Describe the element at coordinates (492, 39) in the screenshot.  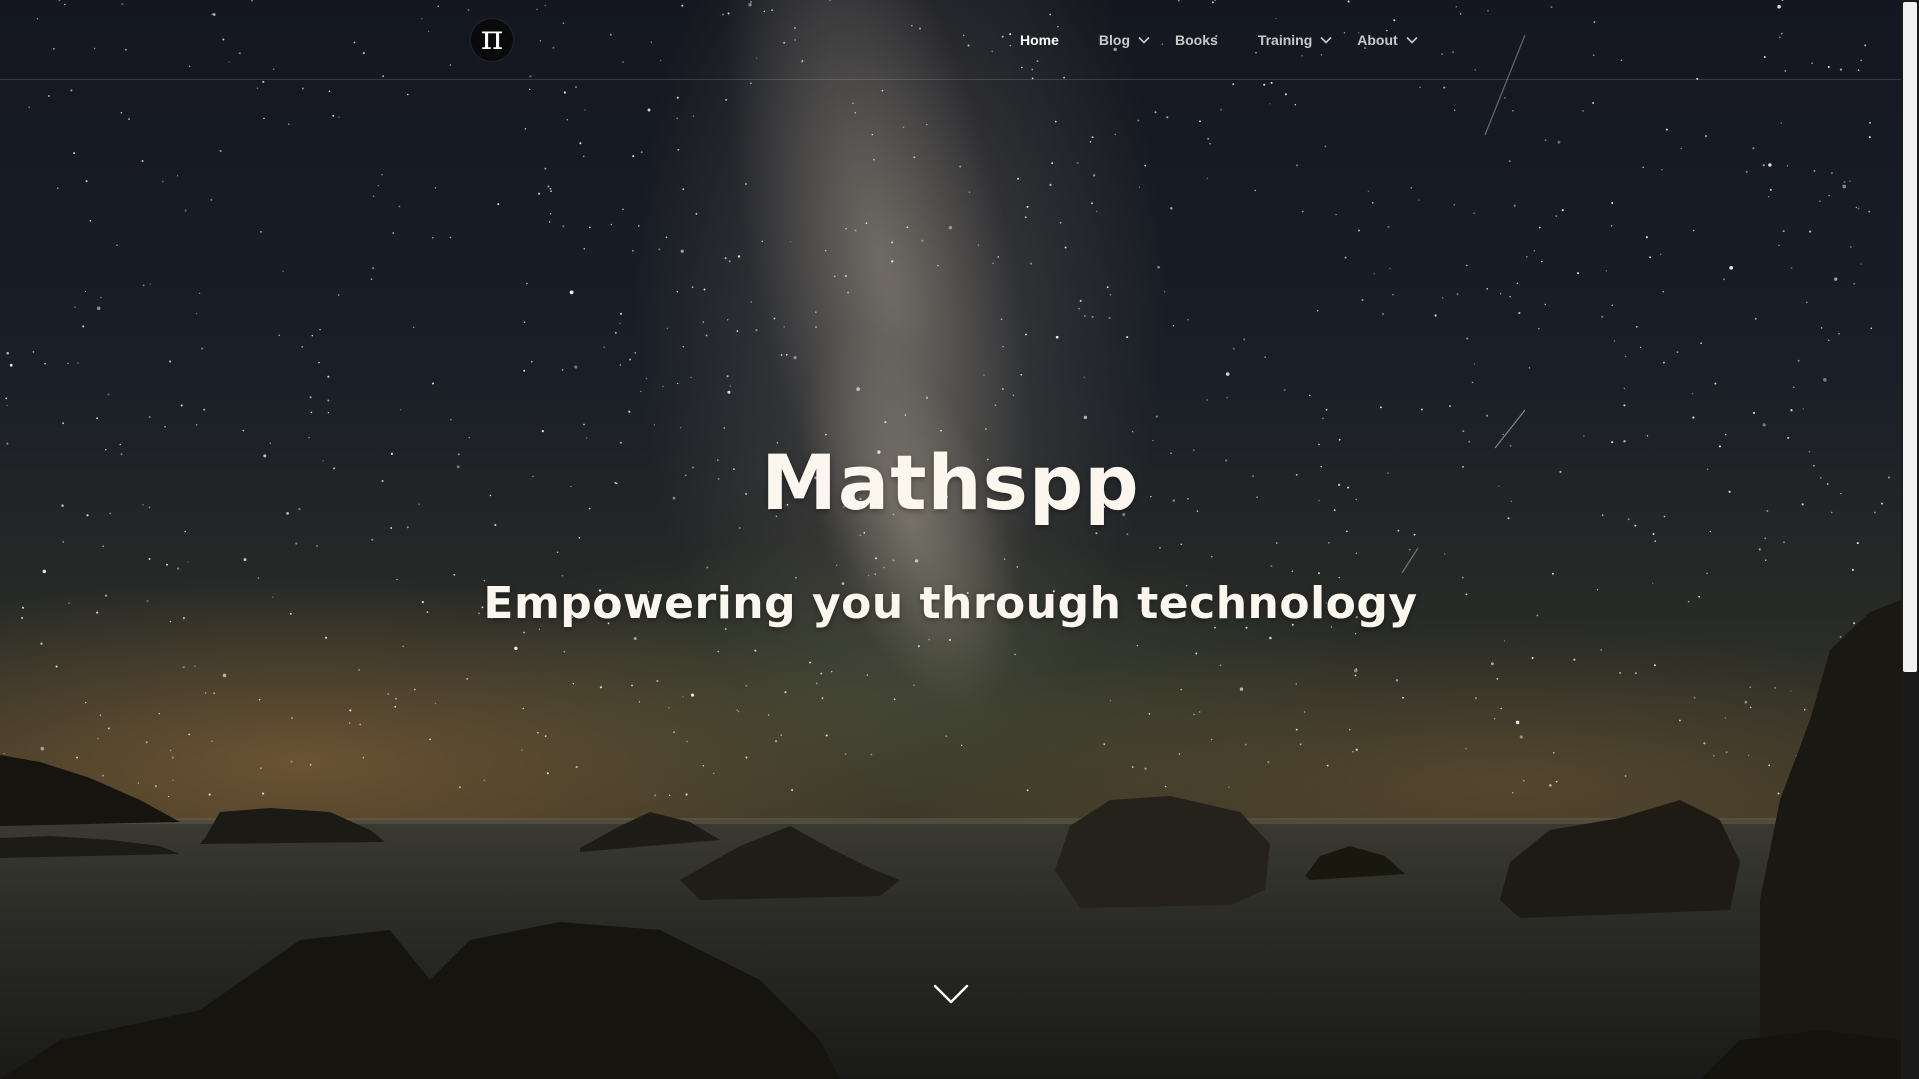
I see `site-logo: π` at that location.